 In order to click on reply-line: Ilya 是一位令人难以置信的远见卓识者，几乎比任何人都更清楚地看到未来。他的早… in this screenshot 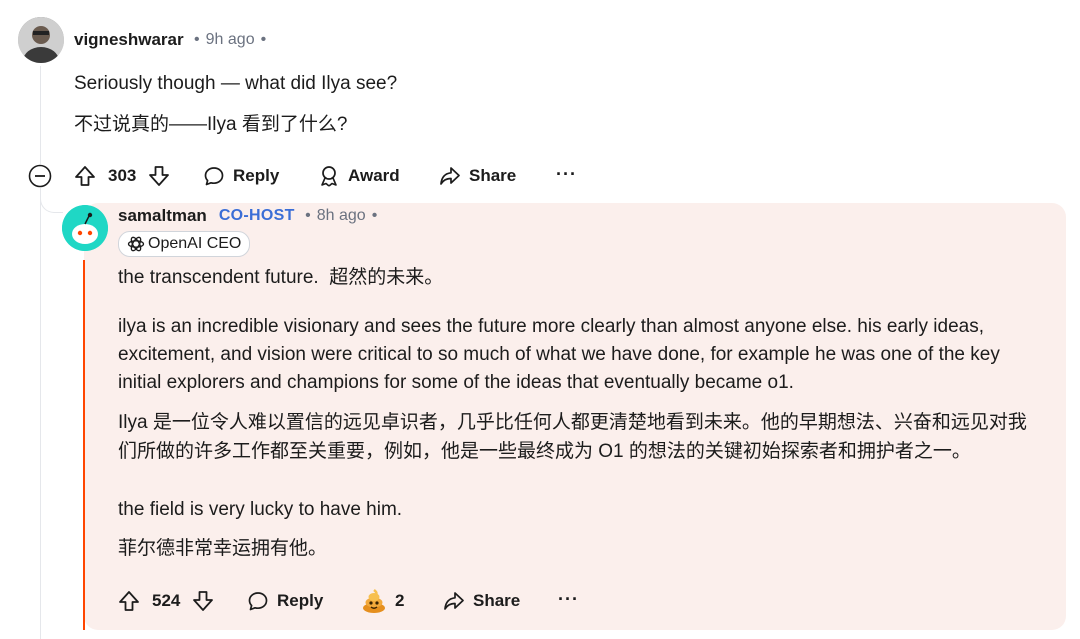, I will do `click(572, 422)`.